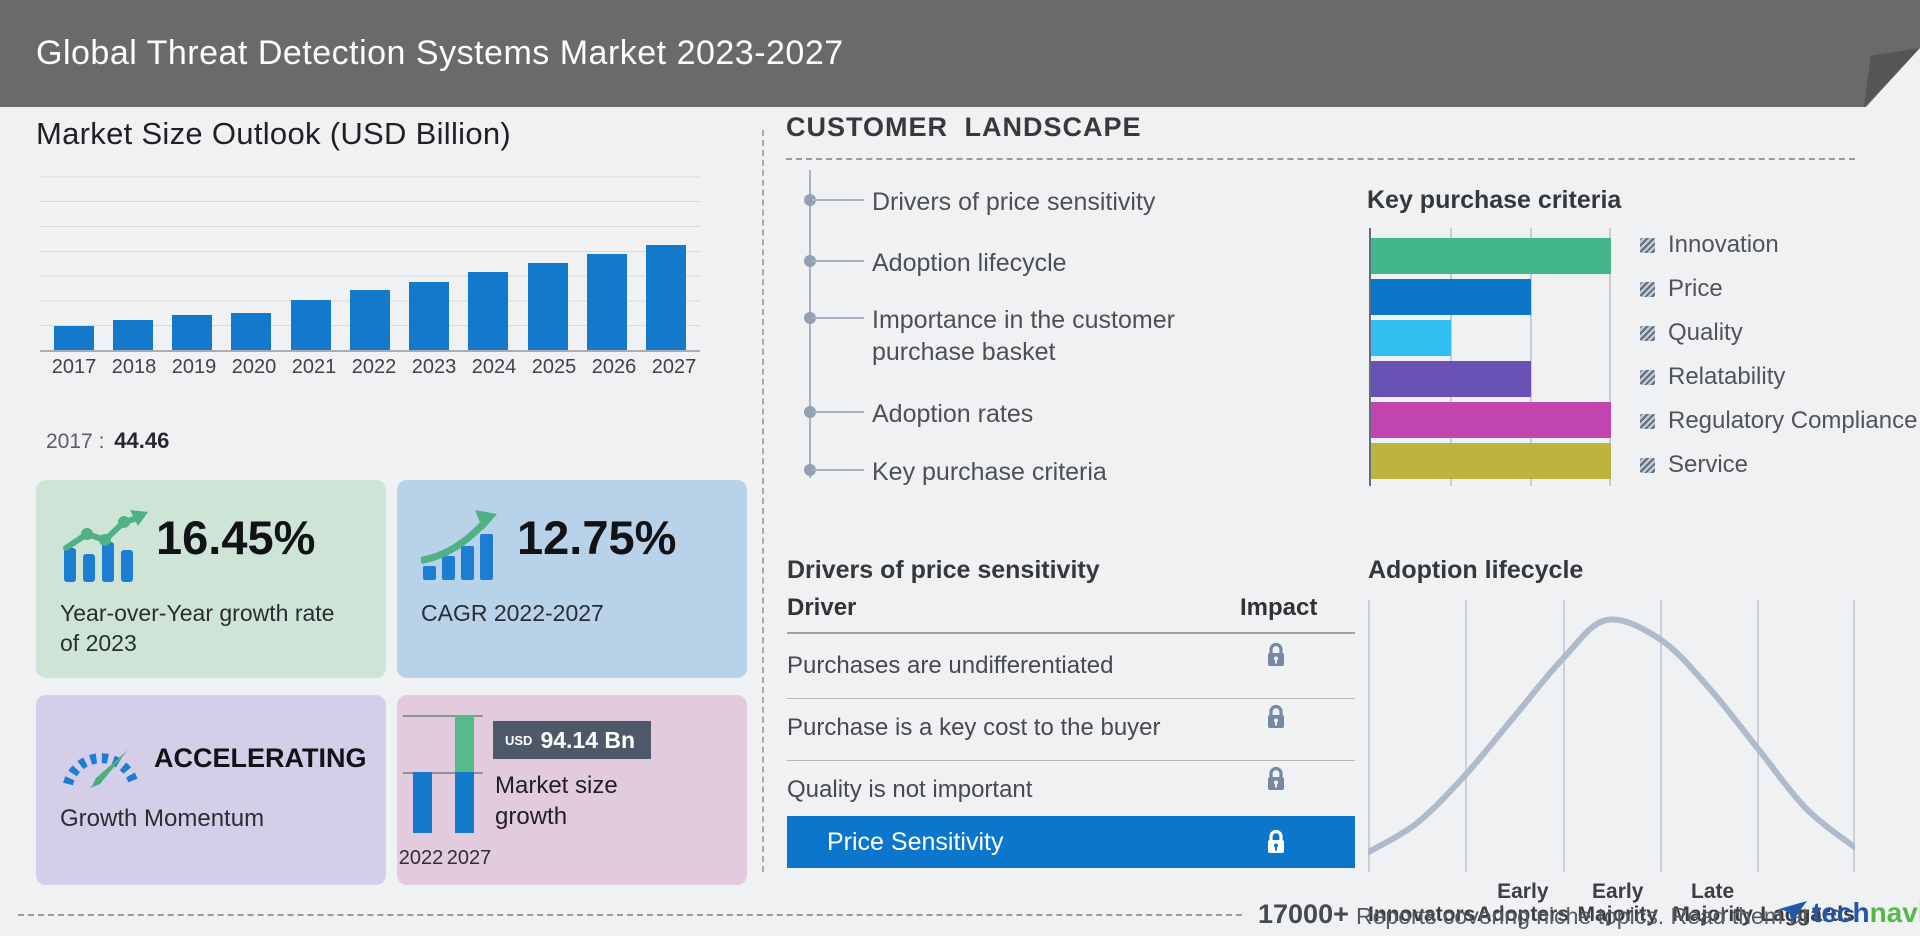 This screenshot has height=936, width=1920. I want to click on adoption-lifecycle-chart, so click(1611, 736).